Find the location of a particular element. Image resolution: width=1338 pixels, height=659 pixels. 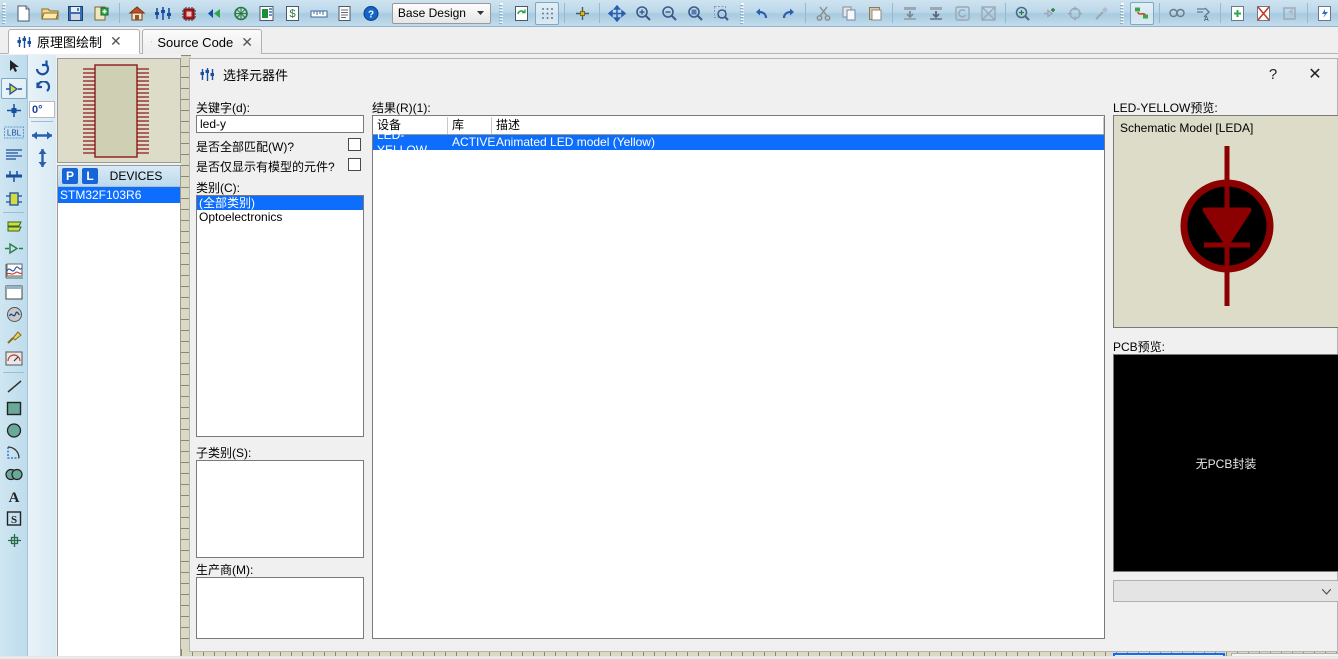

remove-sheet-icon is located at coordinates (1264, 13).